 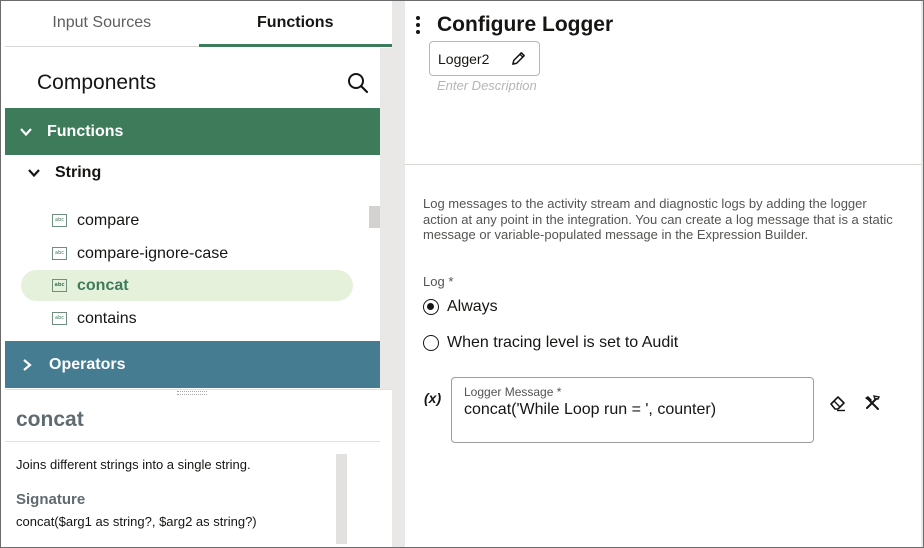 What do you see at coordinates (432, 398) in the screenshot?
I see `variable-toggle-button: (x)` at bounding box center [432, 398].